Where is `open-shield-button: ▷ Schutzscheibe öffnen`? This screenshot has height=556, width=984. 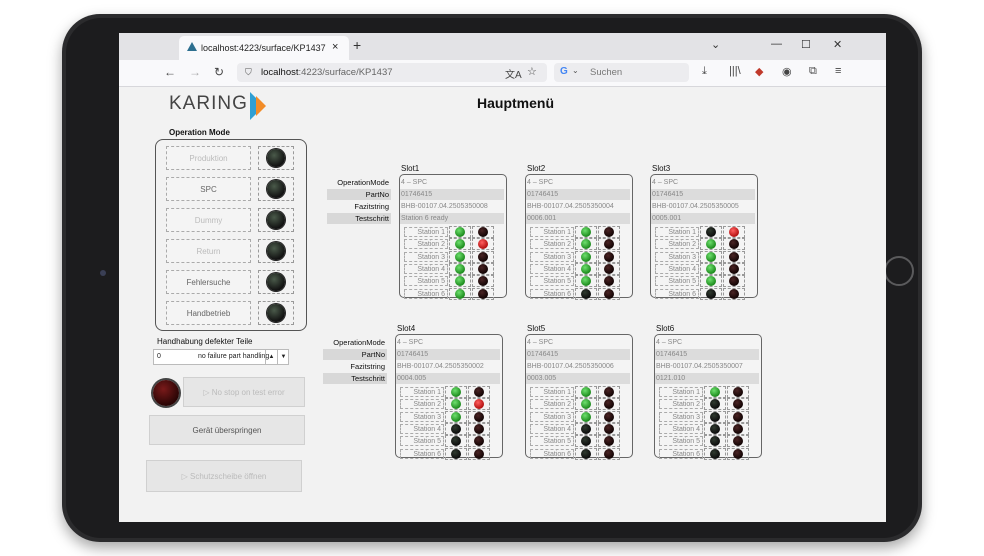 open-shield-button: ▷ Schutzscheibe öffnen is located at coordinates (224, 476).